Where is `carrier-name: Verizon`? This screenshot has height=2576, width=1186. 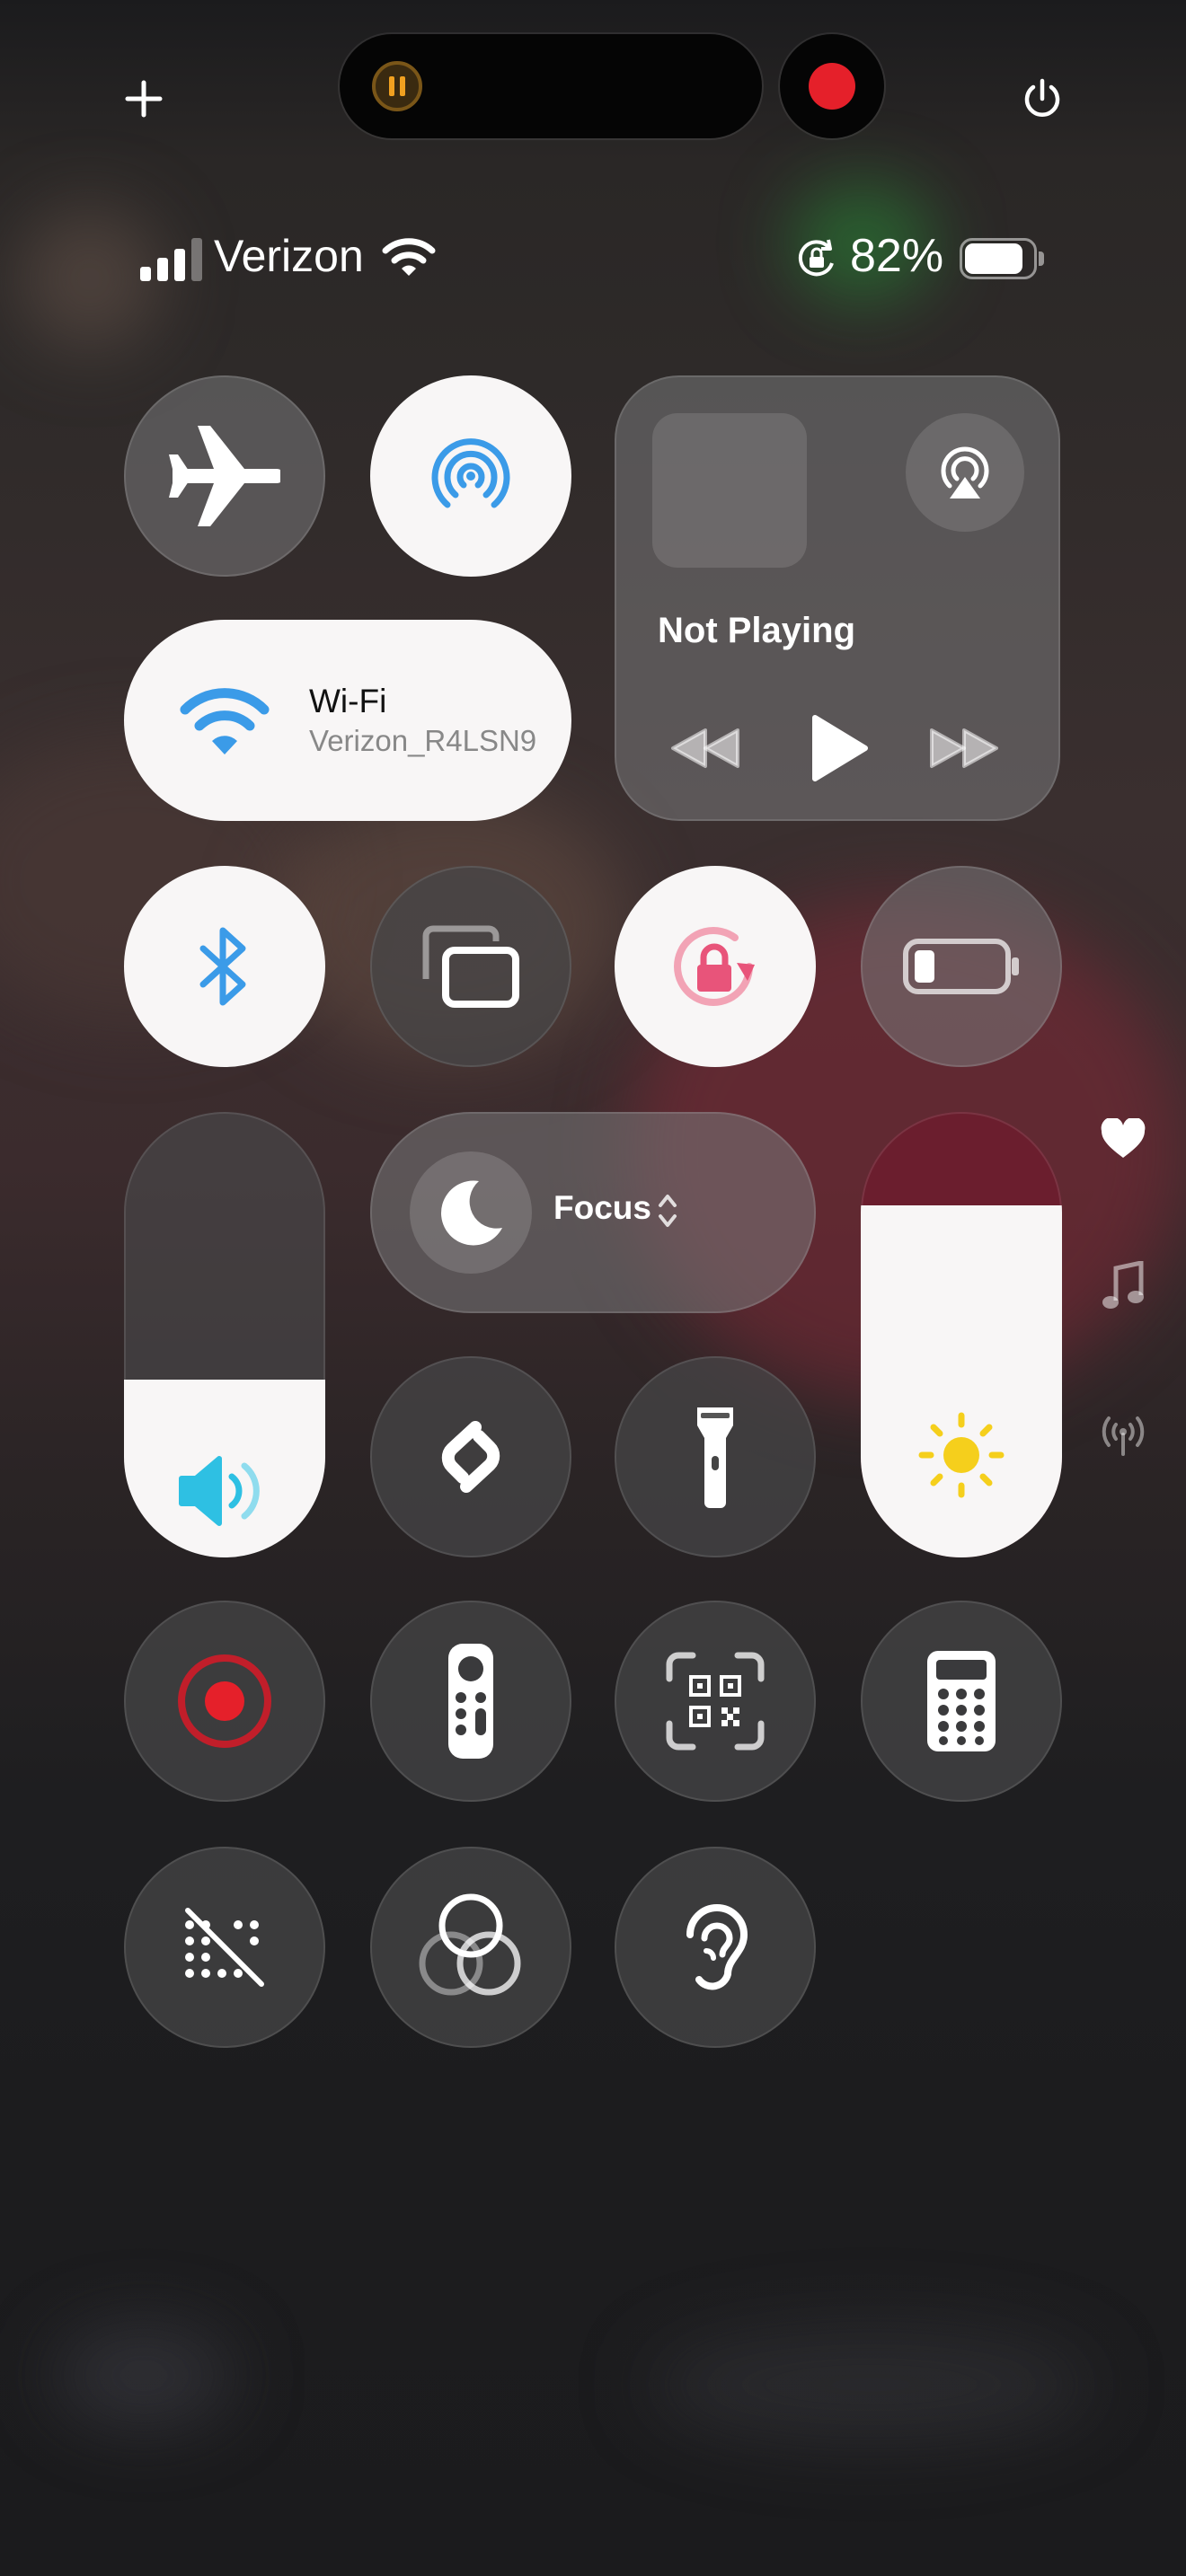
carrier-name: Verizon is located at coordinates (289, 256).